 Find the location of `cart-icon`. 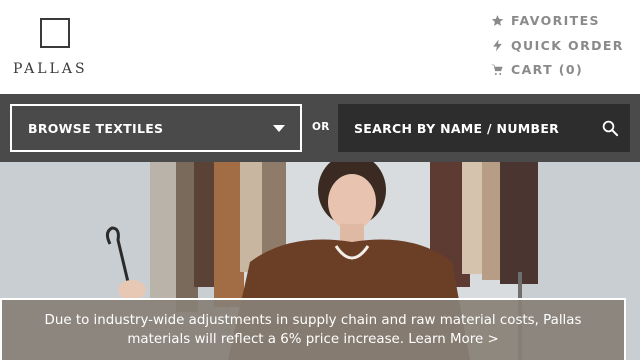

cart-icon is located at coordinates (497, 70).